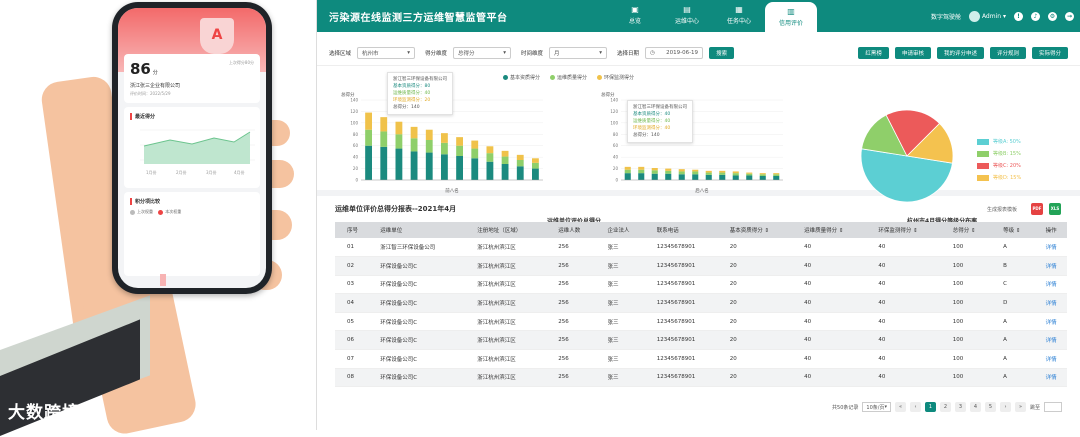 This screenshot has width=1080, height=437. What do you see at coordinates (352, 266) in the screenshot?
I see `table-cell: 02` at bounding box center [352, 266].